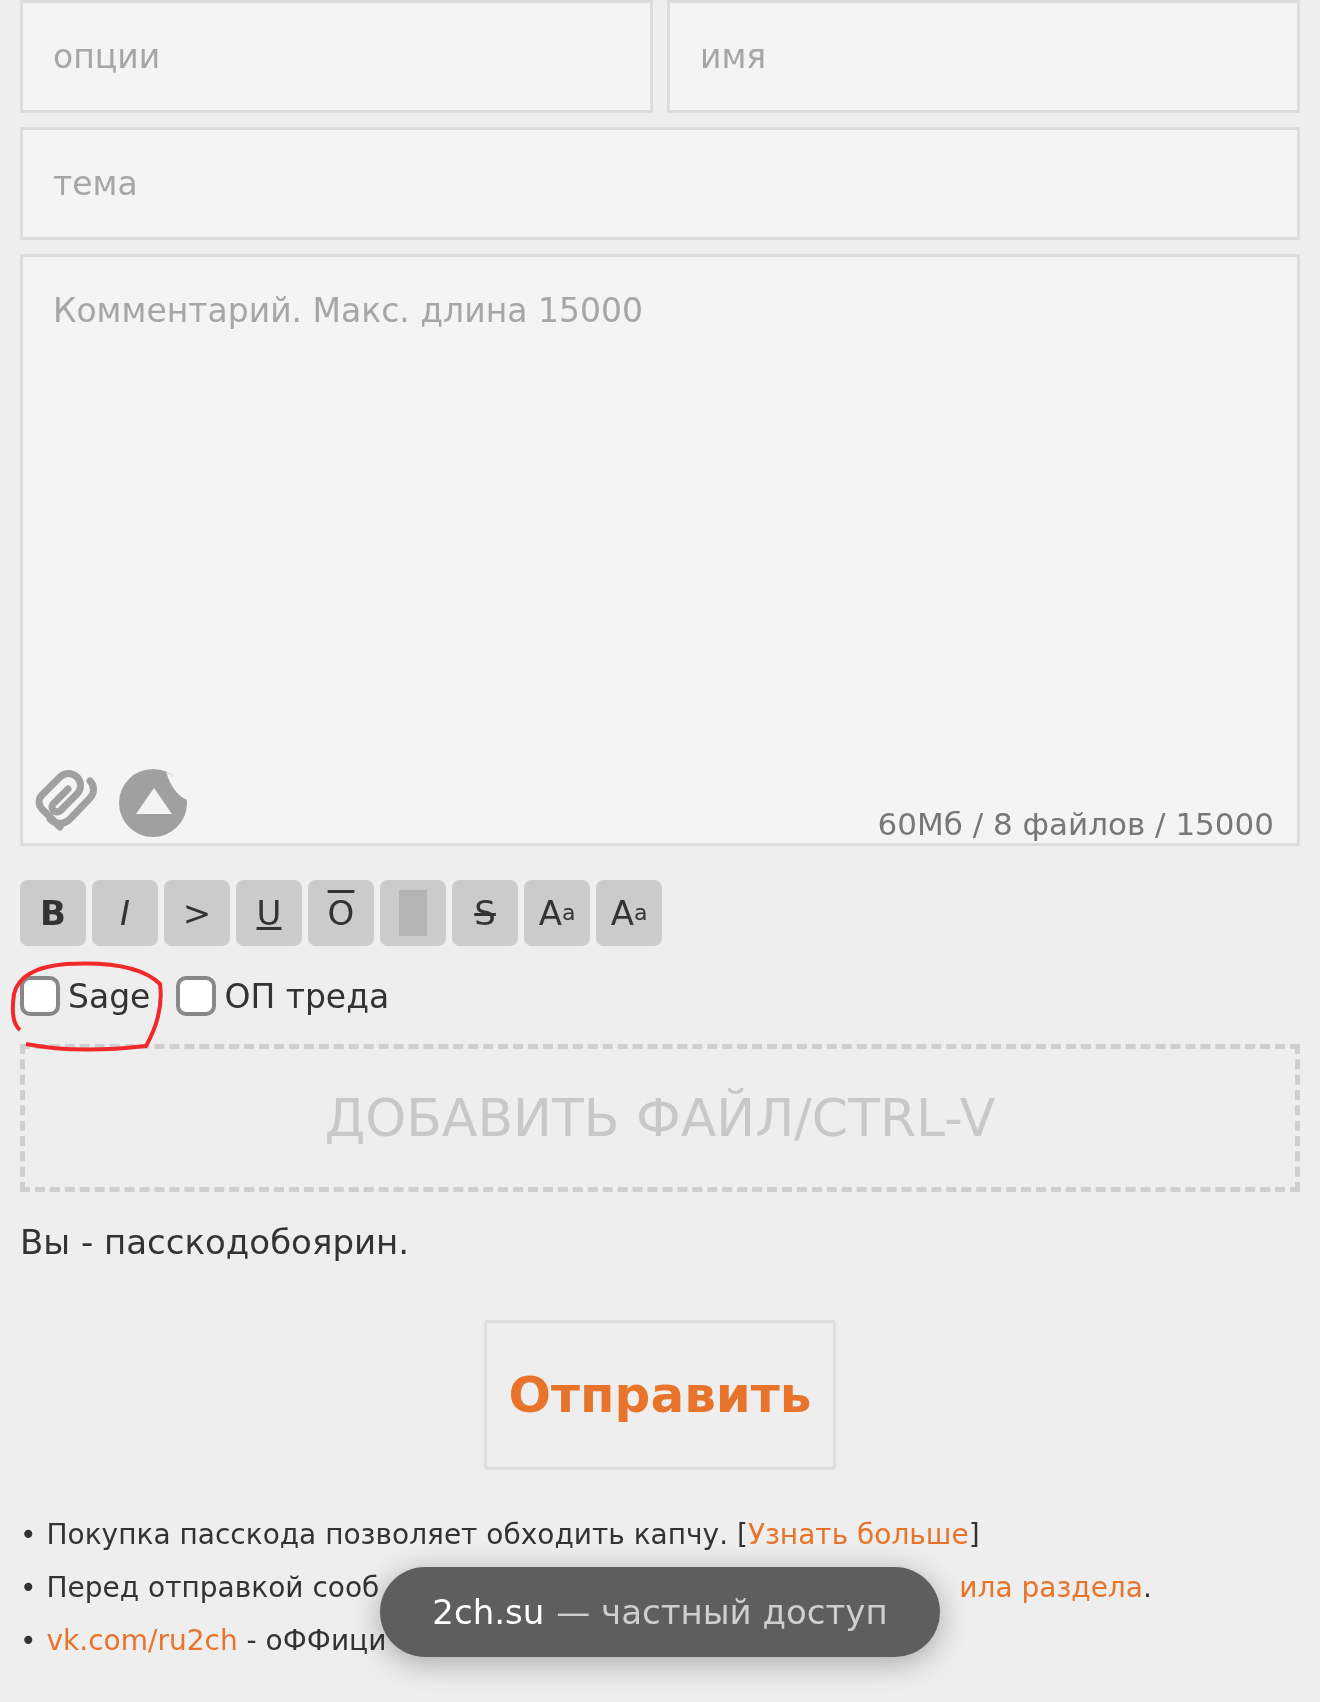  Describe the element at coordinates (215, 1242) in the screenshot. I see `status-text: Вы - пасскодобоярин.` at that location.